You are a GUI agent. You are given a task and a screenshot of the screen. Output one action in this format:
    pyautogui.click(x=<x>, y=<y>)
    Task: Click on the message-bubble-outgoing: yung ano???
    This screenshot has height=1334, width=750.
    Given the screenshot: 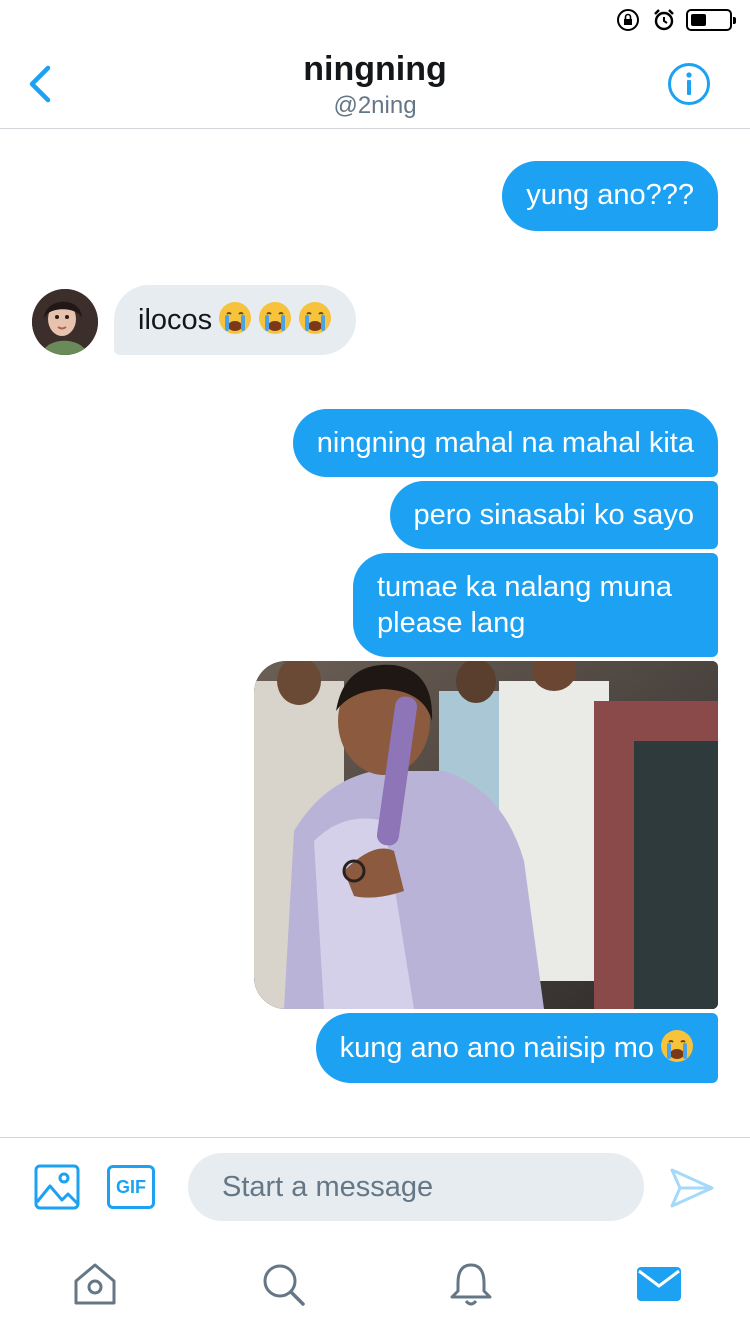 What is the action you would take?
    pyautogui.click(x=610, y=196)
    